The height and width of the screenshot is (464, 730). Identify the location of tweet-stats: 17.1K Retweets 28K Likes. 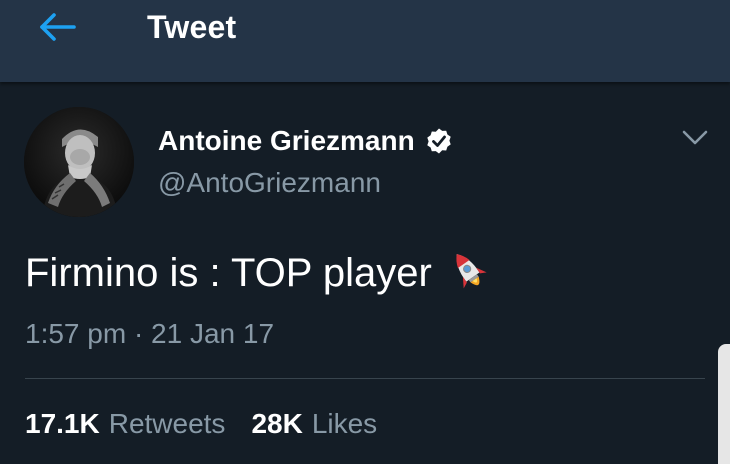
(201, 424).